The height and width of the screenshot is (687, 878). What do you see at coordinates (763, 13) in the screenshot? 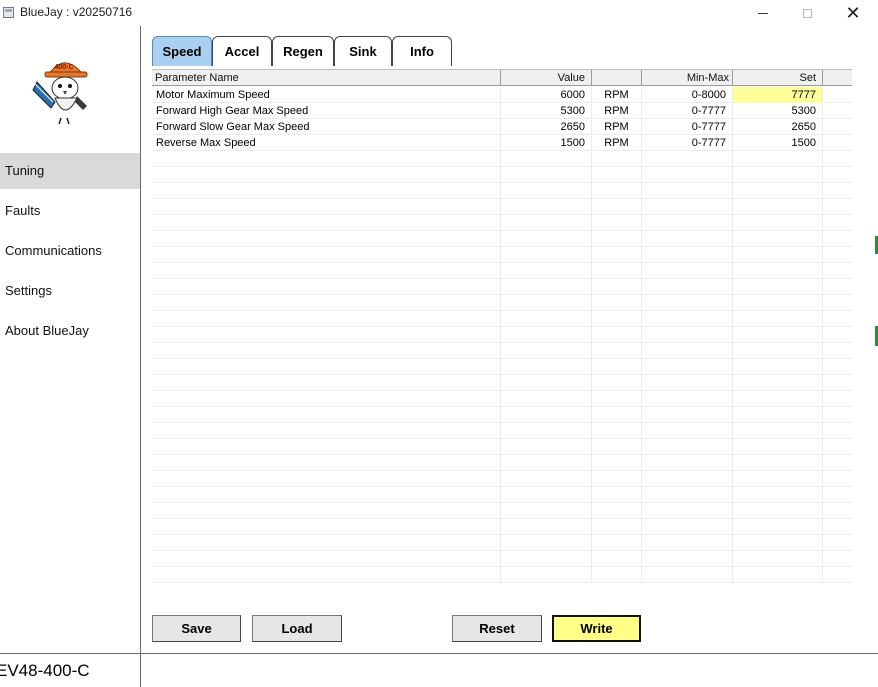
I see `minimize-button` at bounding box center [763, 13].